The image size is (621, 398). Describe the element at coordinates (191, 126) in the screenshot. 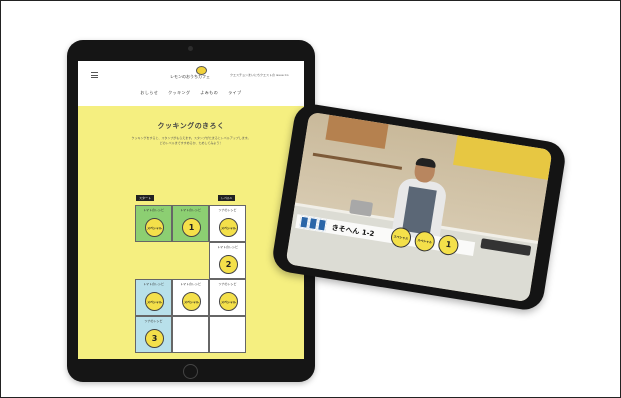

I see `page-title: クッキングのきろく` at that location.